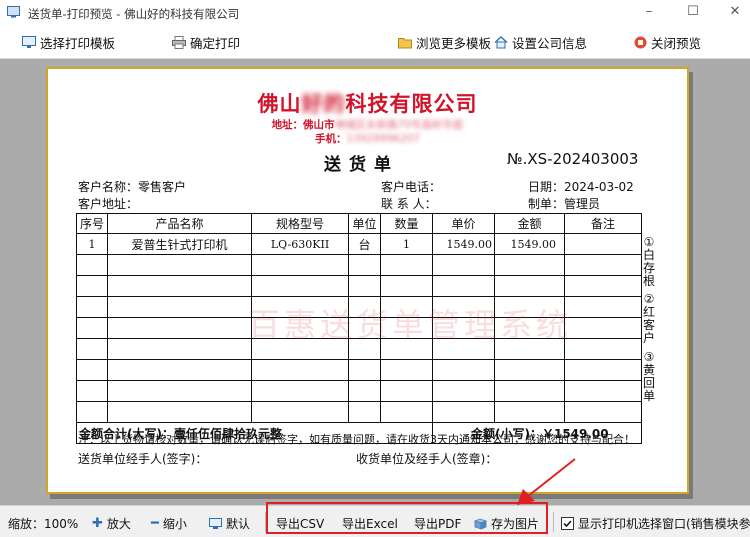 The height and width of the screenshot is (537, 750). I want to click on table-cell: 爱普生针式打印机, so click(179, 244).